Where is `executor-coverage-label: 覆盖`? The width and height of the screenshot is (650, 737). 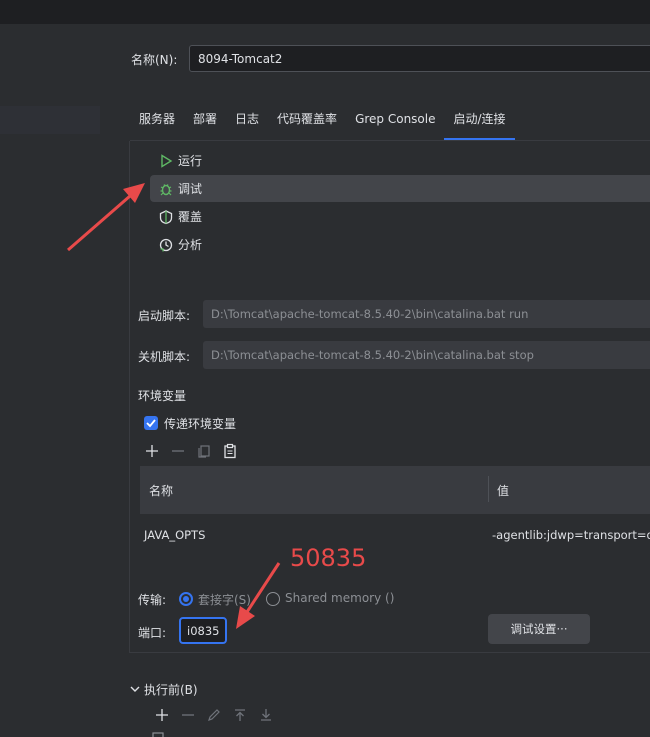 executor-coverage-label: 覆盖 is located at coordinates (190, 217).